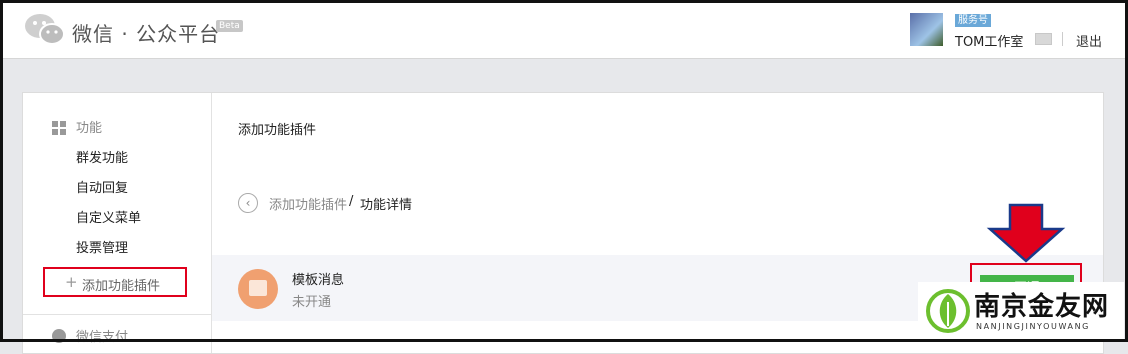 The height and width of the screenshot is (354, 1128). I want to click on watermark: 南京金友网 NANJINGJINYOUWANG, so click(1021, 311).